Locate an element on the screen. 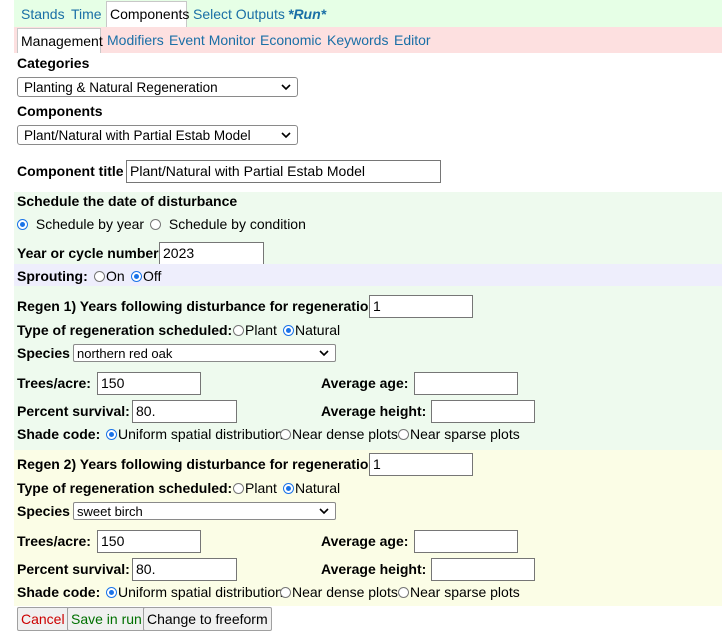  regen2-shade-uniform-option: Uniform spatial distribution is located at coordinates (194, 592).